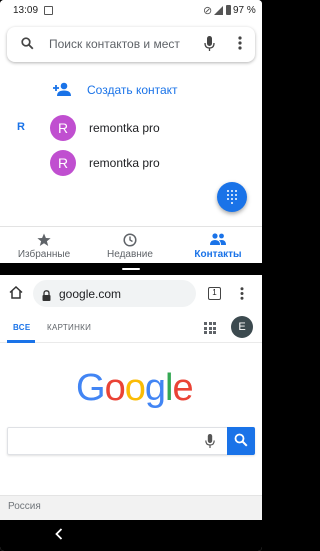 Image resolution: width=320 pixels, height=551 pixels. What do you see at coordinates (218, 240) in the screenshot?
I see `people-icon` at bounding box center [218, 240].